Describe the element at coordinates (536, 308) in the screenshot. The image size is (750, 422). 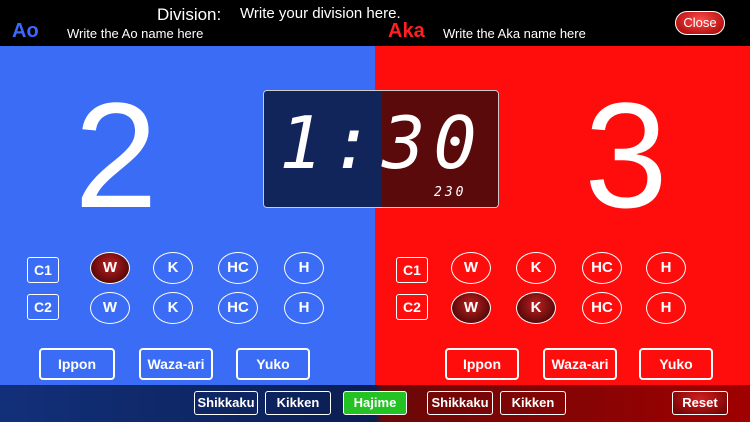
I see `aka-c2-k-button: K` at that location.